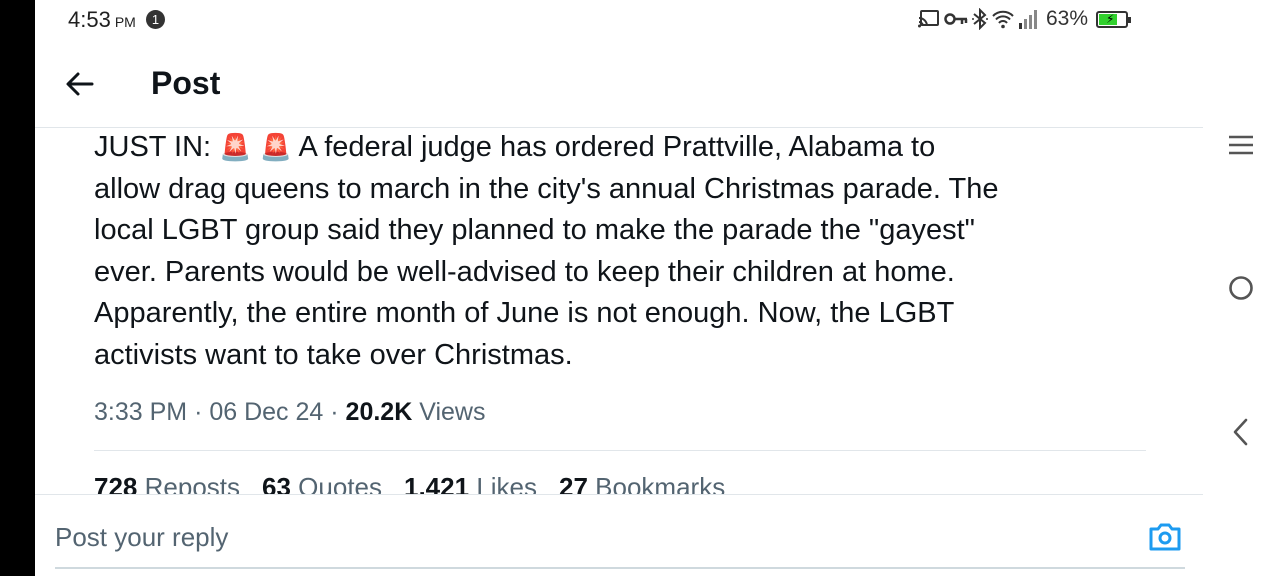 Image resolution: width=1280 pixels, height=576 pixels. What do you see at coordinates (80, 84) in the screenshot?
I see `back-arrow-icon` at bounding box center [80, 84].